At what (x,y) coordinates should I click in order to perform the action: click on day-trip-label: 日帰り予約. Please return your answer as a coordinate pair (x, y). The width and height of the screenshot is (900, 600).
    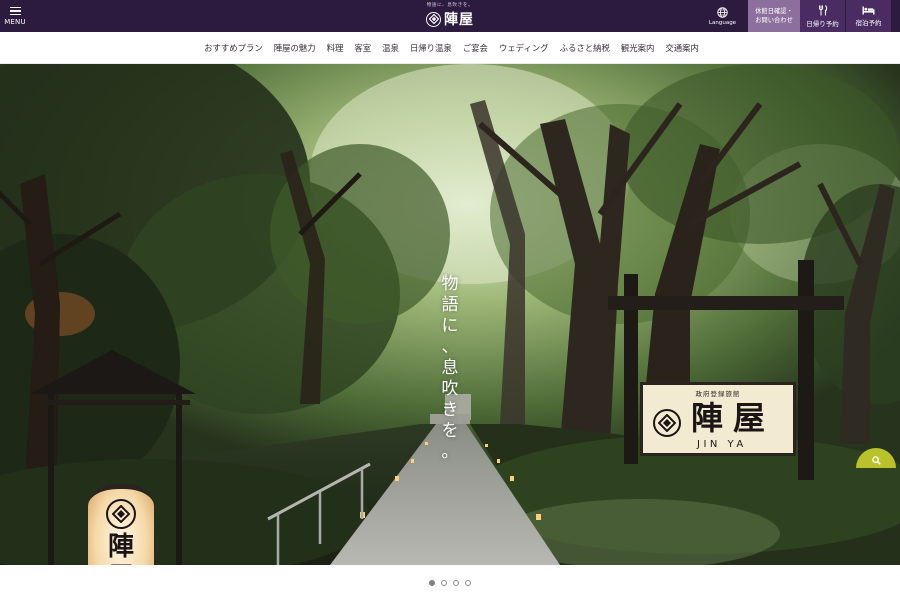
    Looking at the image, I should click on (822, 23).